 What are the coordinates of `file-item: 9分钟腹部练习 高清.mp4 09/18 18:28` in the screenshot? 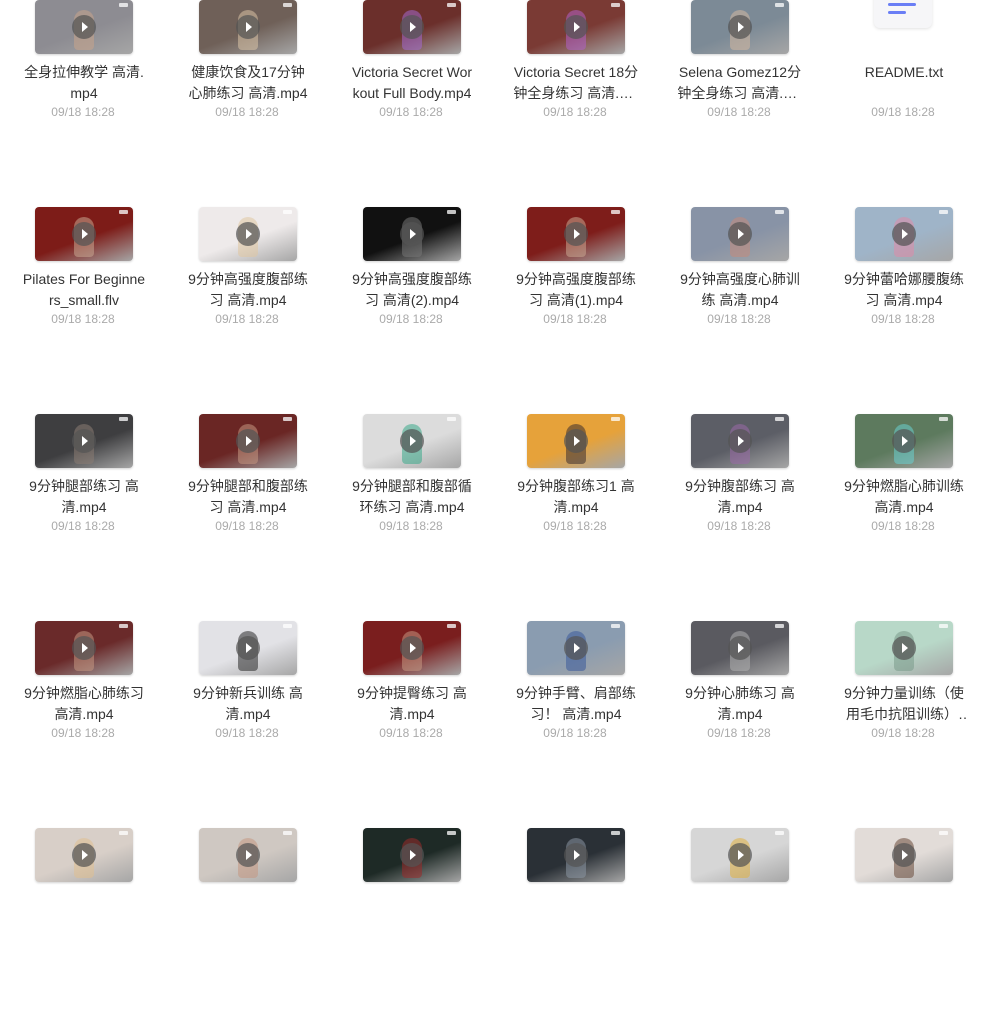 It's located at (739, 488).